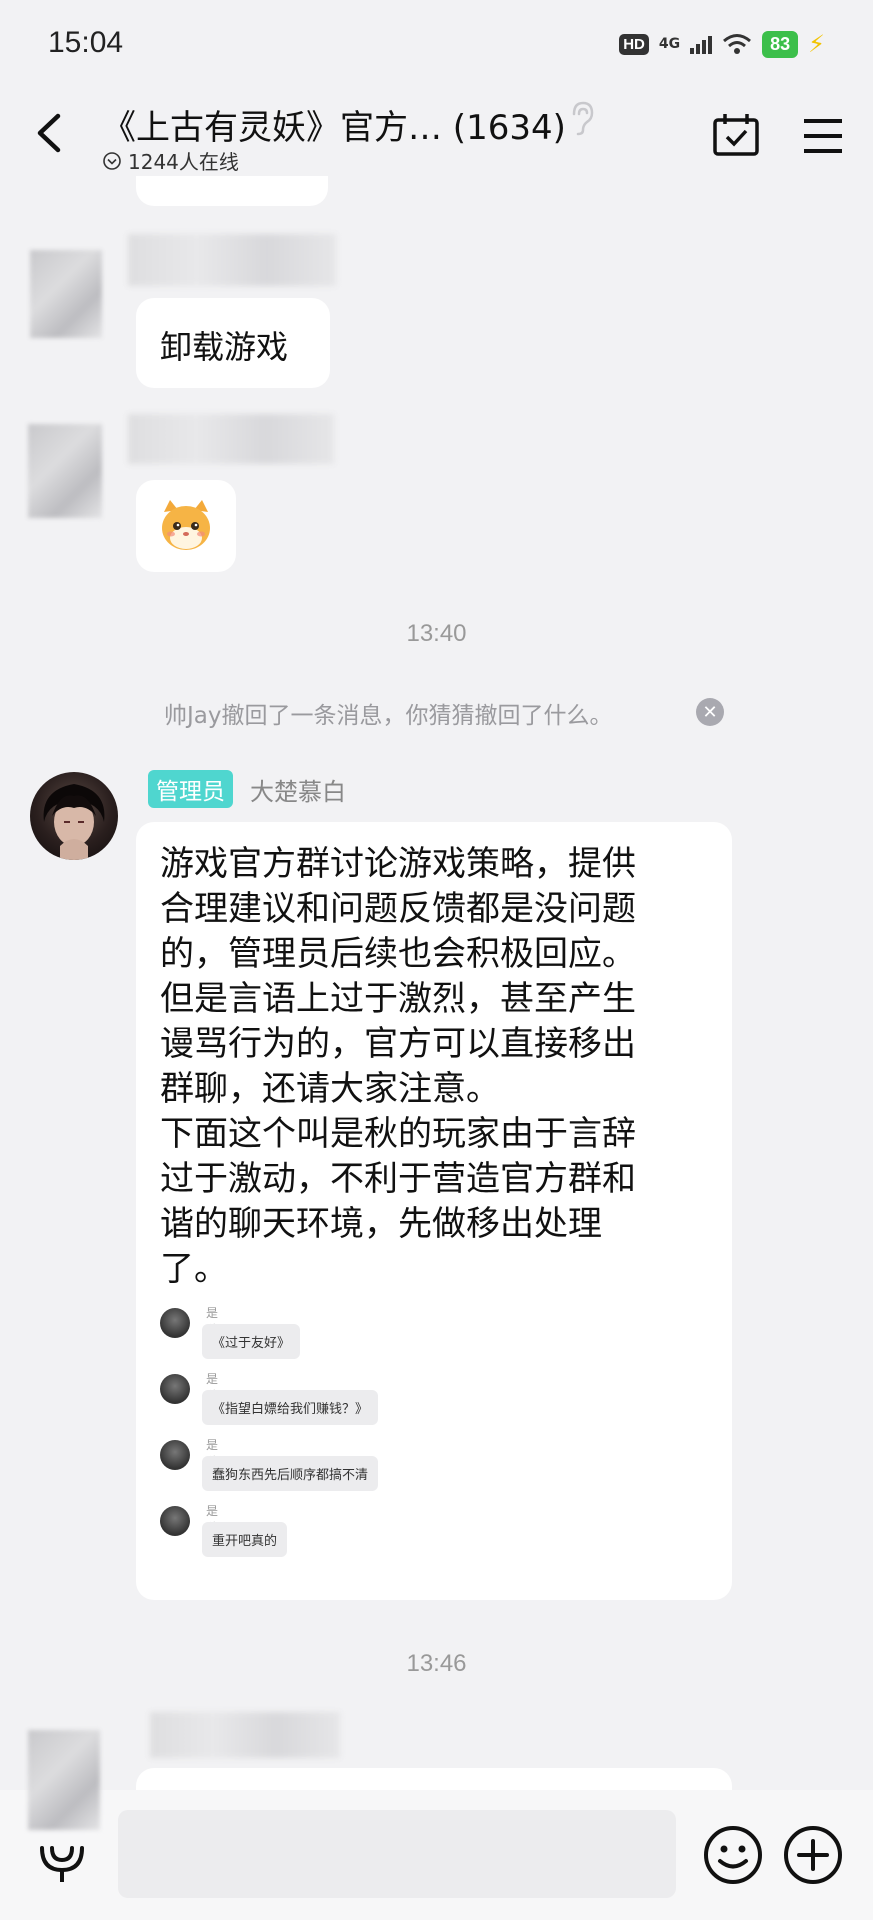 This screenshot has height=1920, width=873. I want to click on timestamp: 13:40, so click(436, 633).